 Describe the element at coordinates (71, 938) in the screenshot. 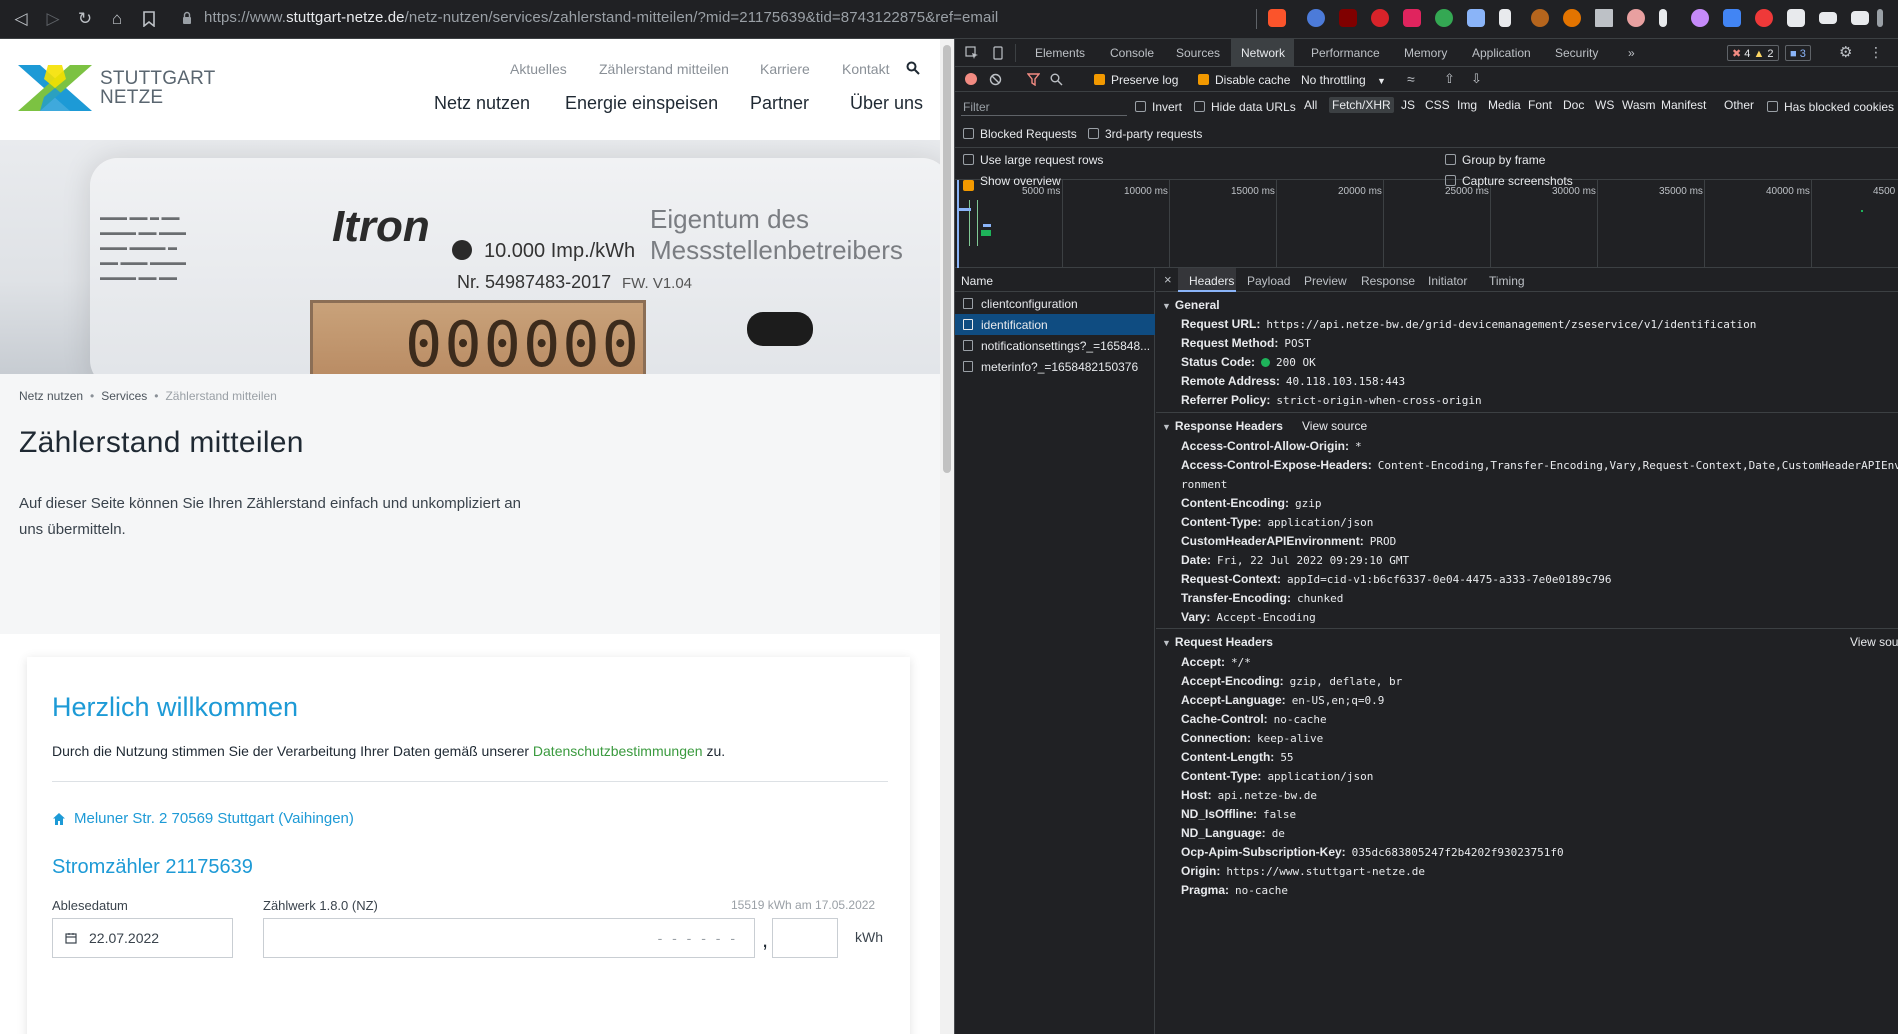

I see `calendar-icon` at that location.